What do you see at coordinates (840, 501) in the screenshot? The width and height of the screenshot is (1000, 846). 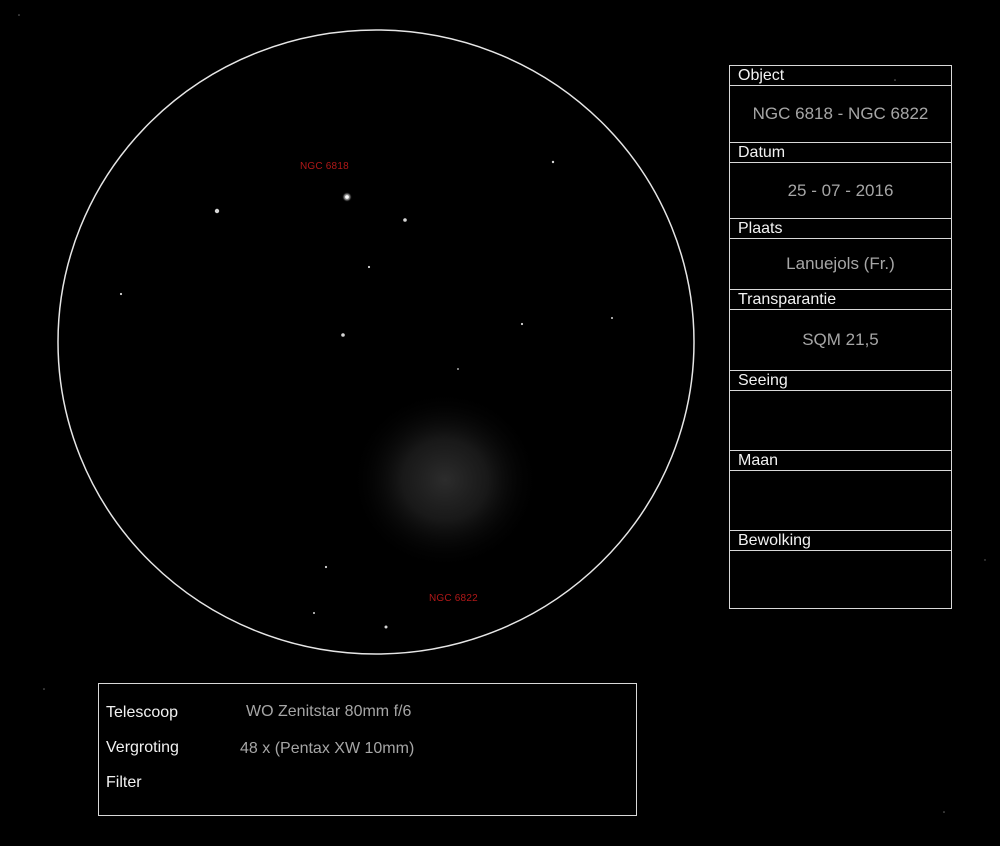 I see `moon-value` at bounding box center [840, 501].